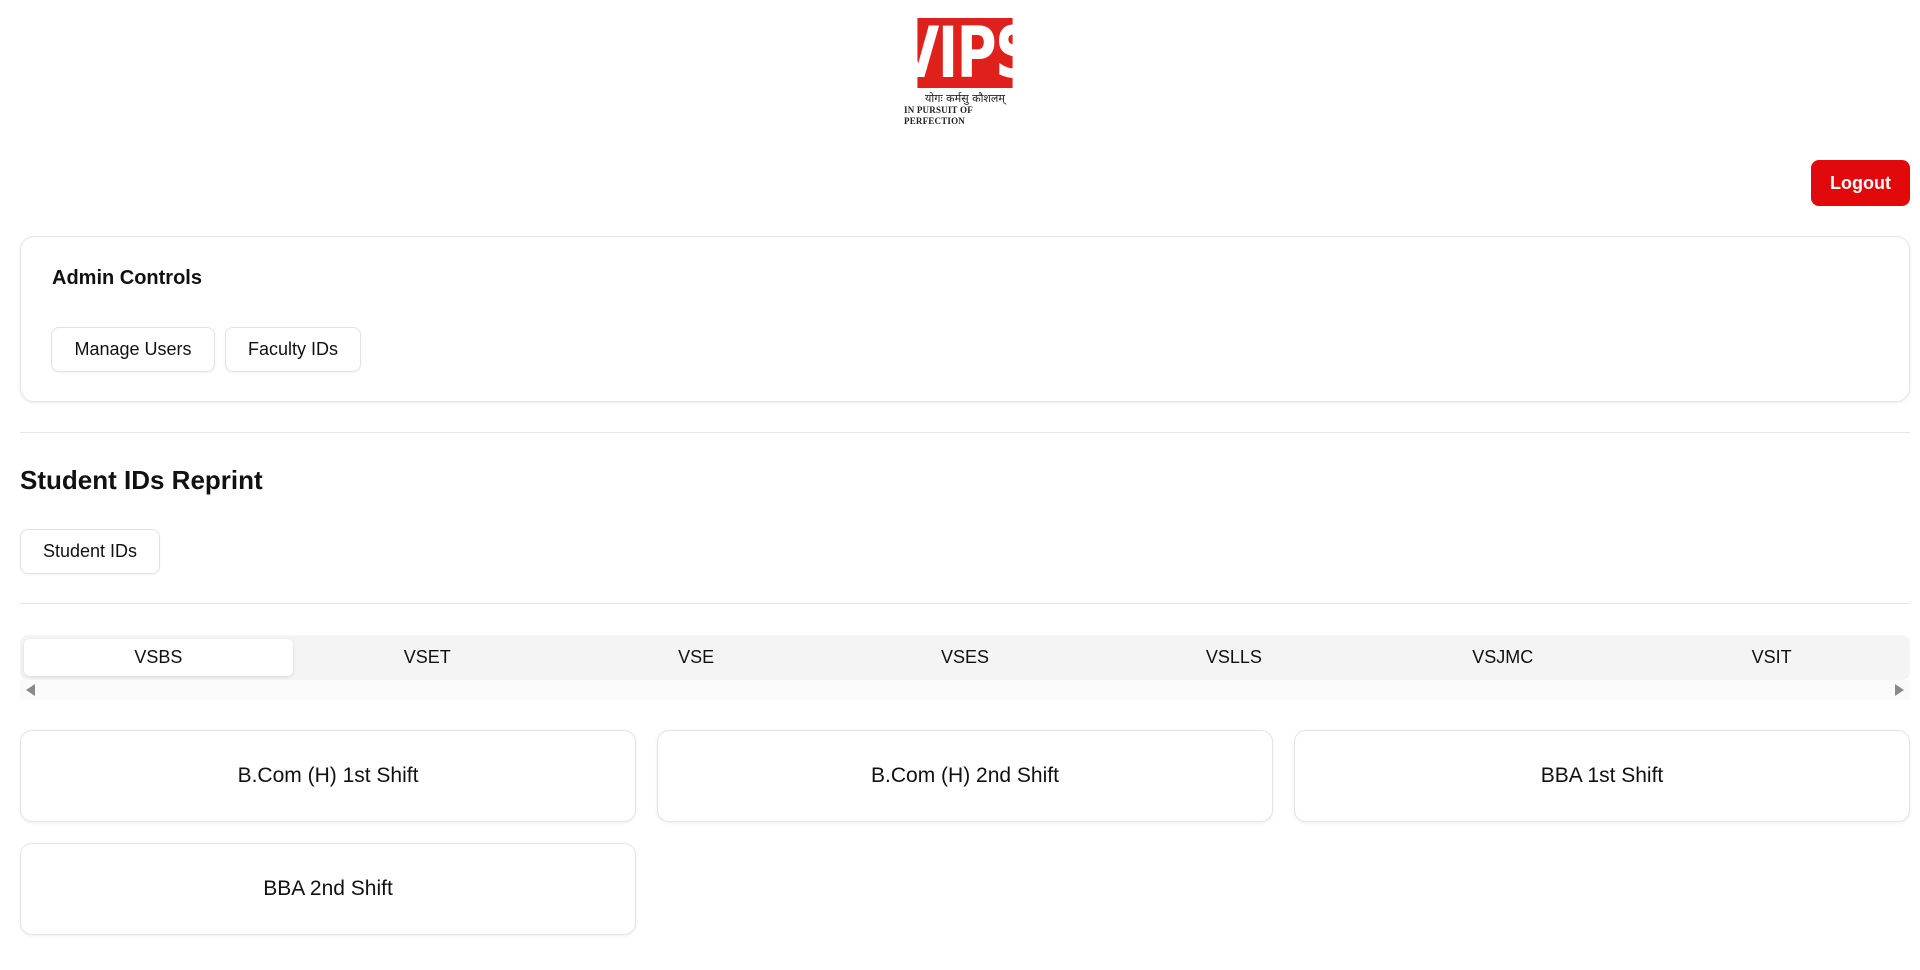 This screenshot has height=970, width=1920. Describe the element at coordinates (328, 776) in the screenshot. I see `program-card-bcom-1st-shift: B.Com (H) 1st Shift` at that location.